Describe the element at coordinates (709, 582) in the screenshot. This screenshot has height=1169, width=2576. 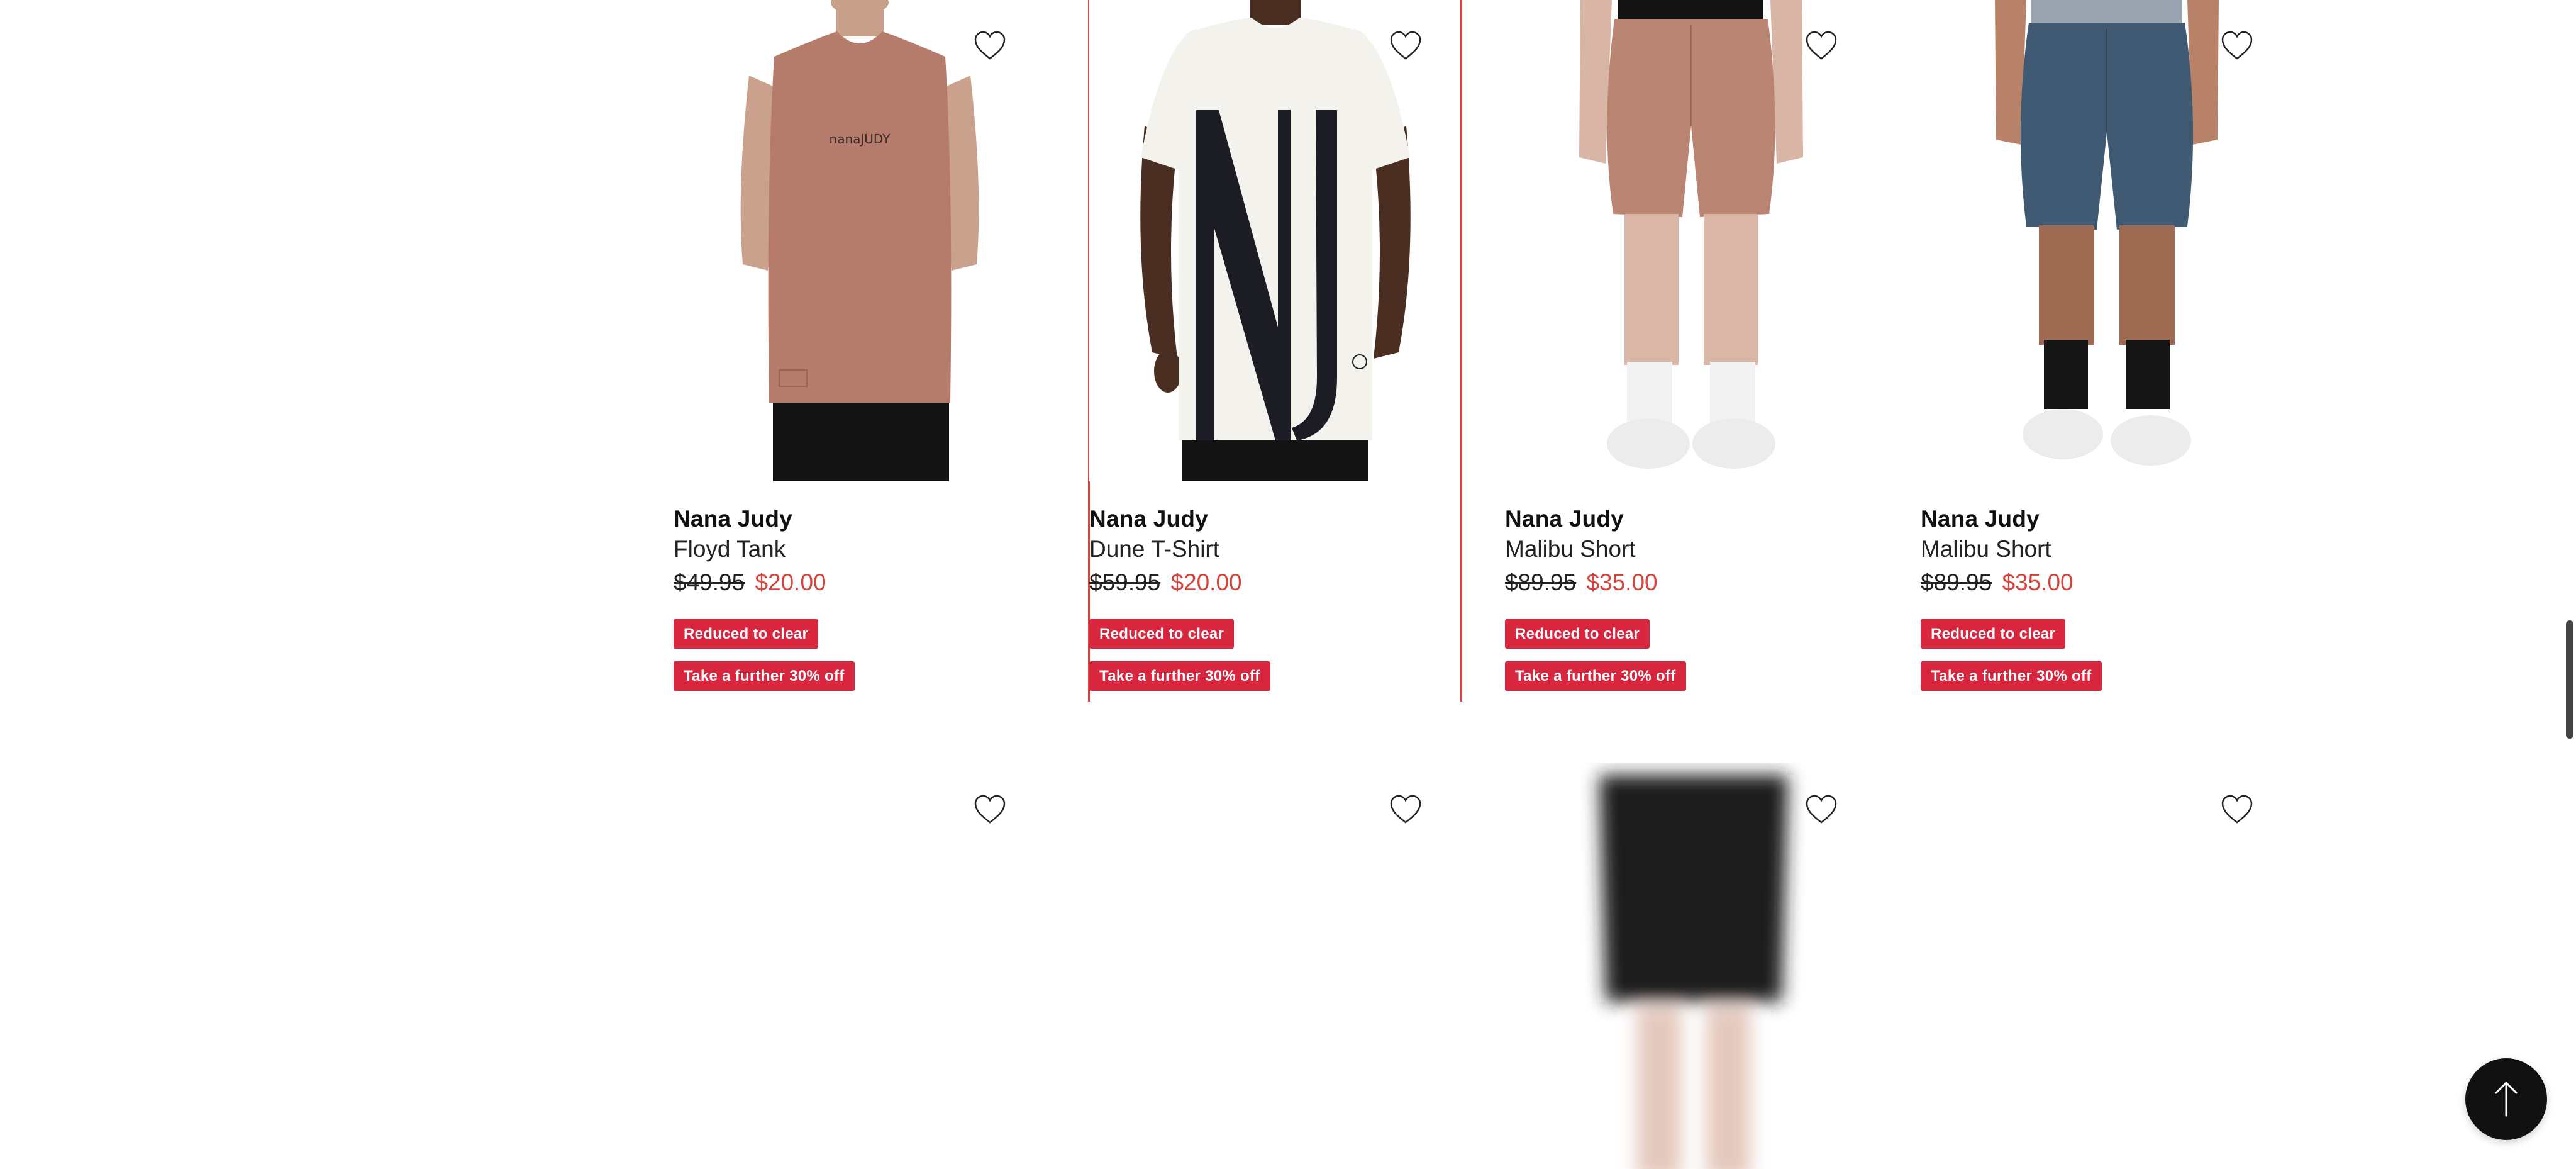
I see `original-price: $49.95` at that location.